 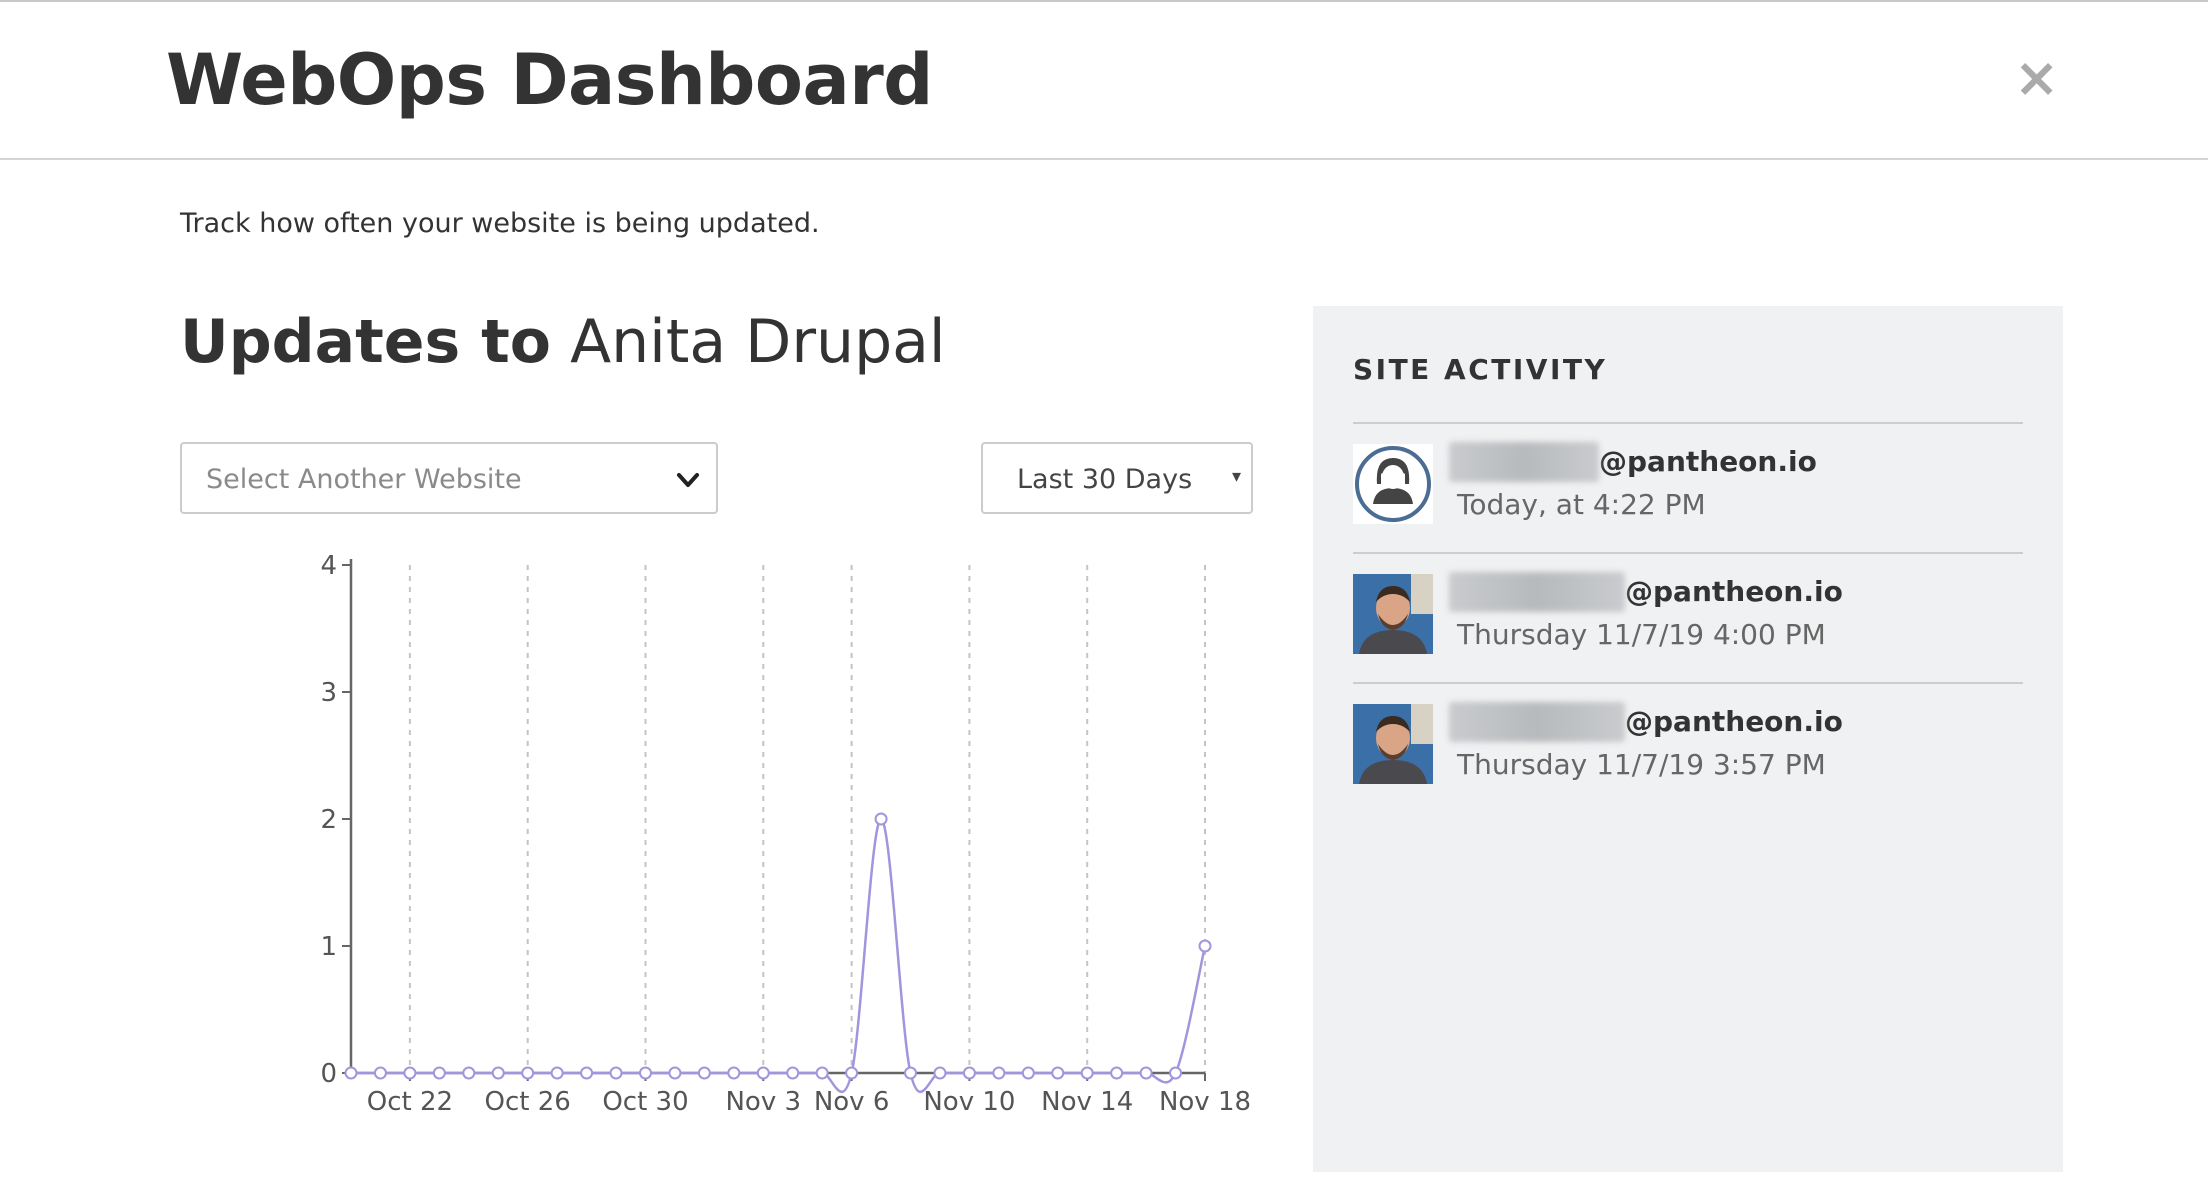 What do you see at coordinates (688, 480) in the screenshot?
I see `chevron-down-icon` at bounding box center [688, 480].